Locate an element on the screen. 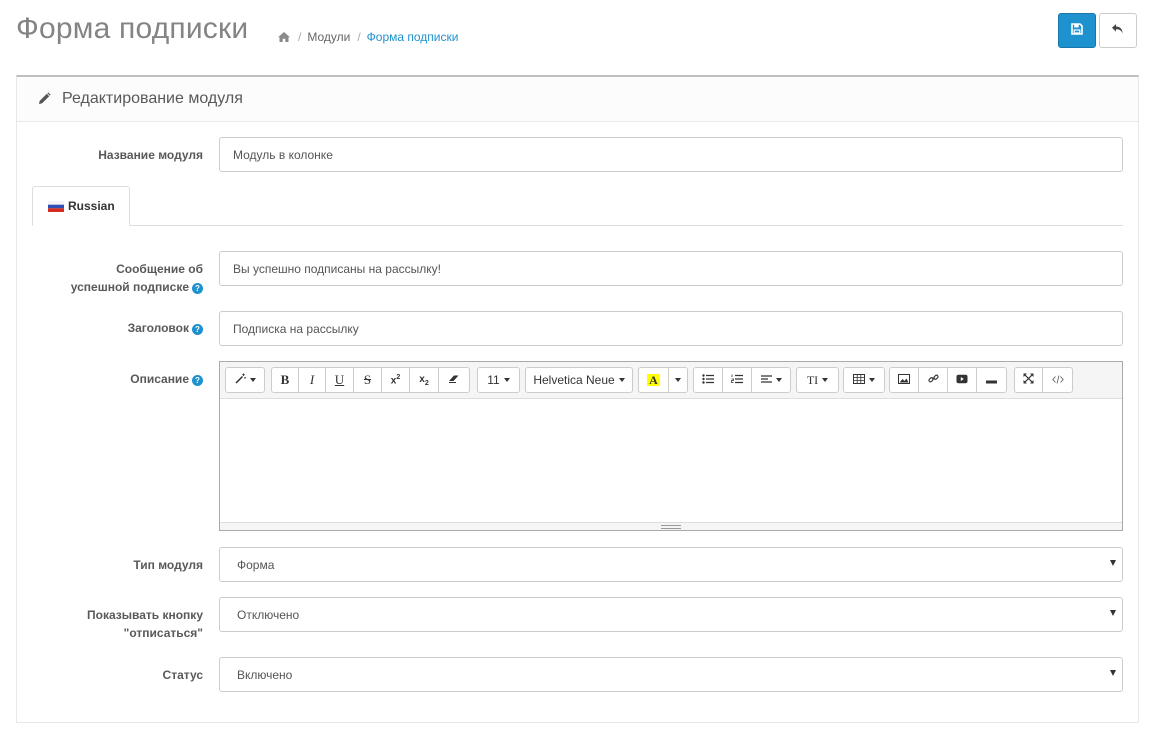  text-color-dropdown is located at coordinates (678, 380).